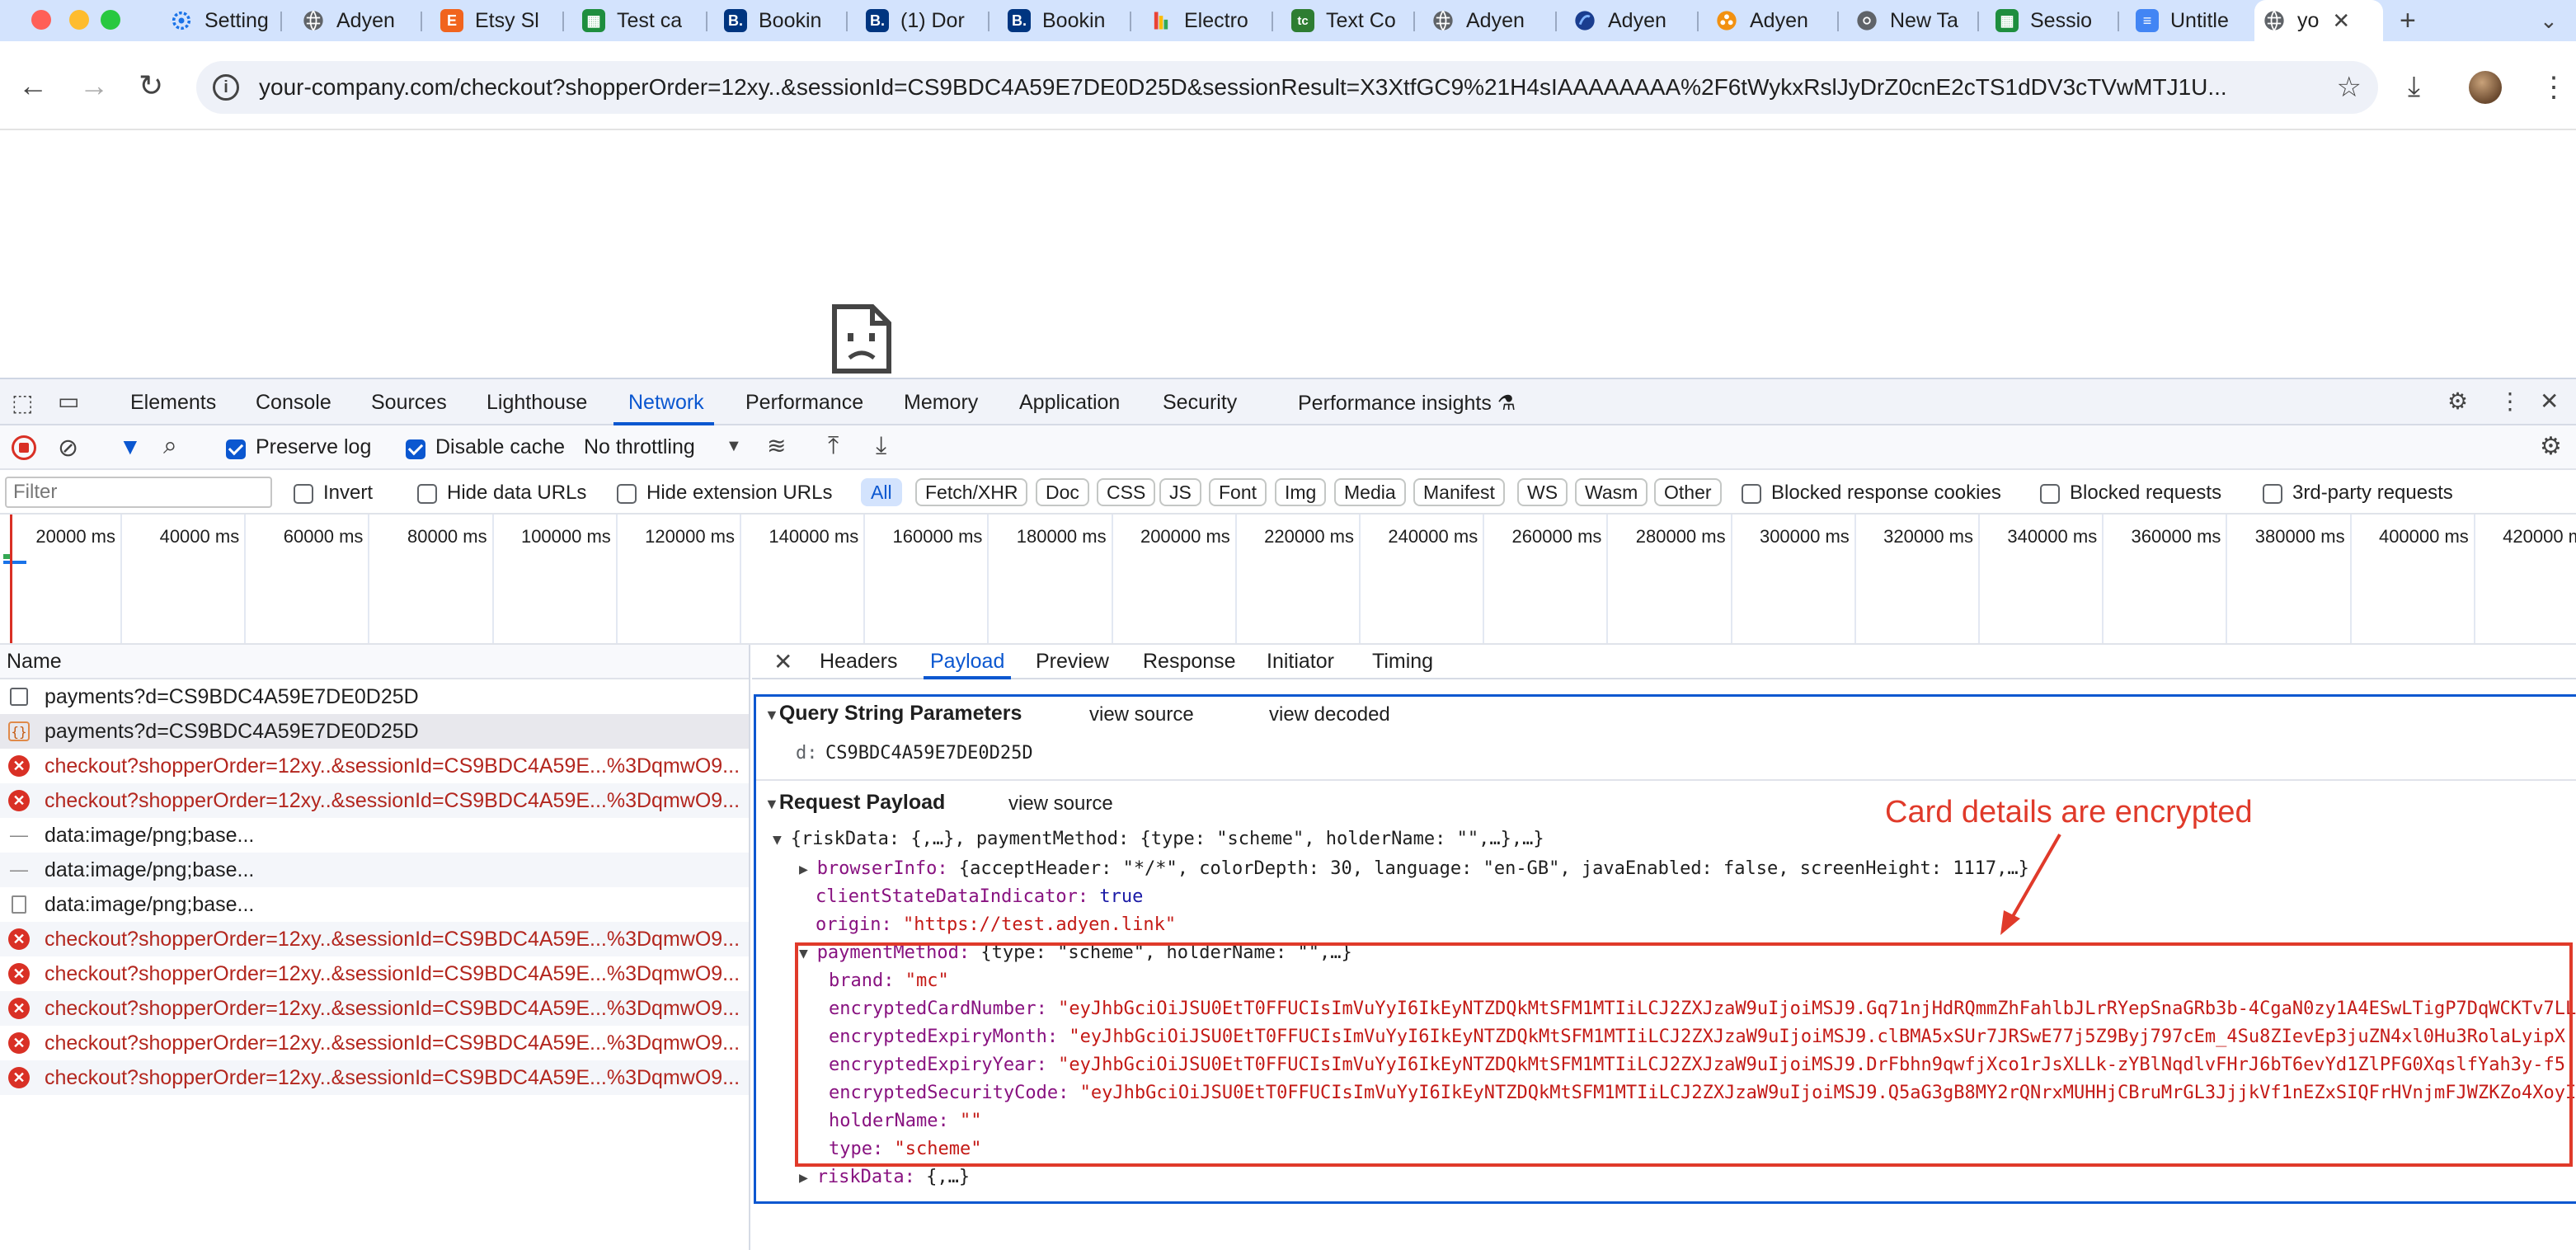 The height and width of the screenshot is (1250, 2576). What do you see at coordinates (1060, 804) in the screenshot?
I see `payload-view-source-link: view source` at bounding box center [1060, 804].